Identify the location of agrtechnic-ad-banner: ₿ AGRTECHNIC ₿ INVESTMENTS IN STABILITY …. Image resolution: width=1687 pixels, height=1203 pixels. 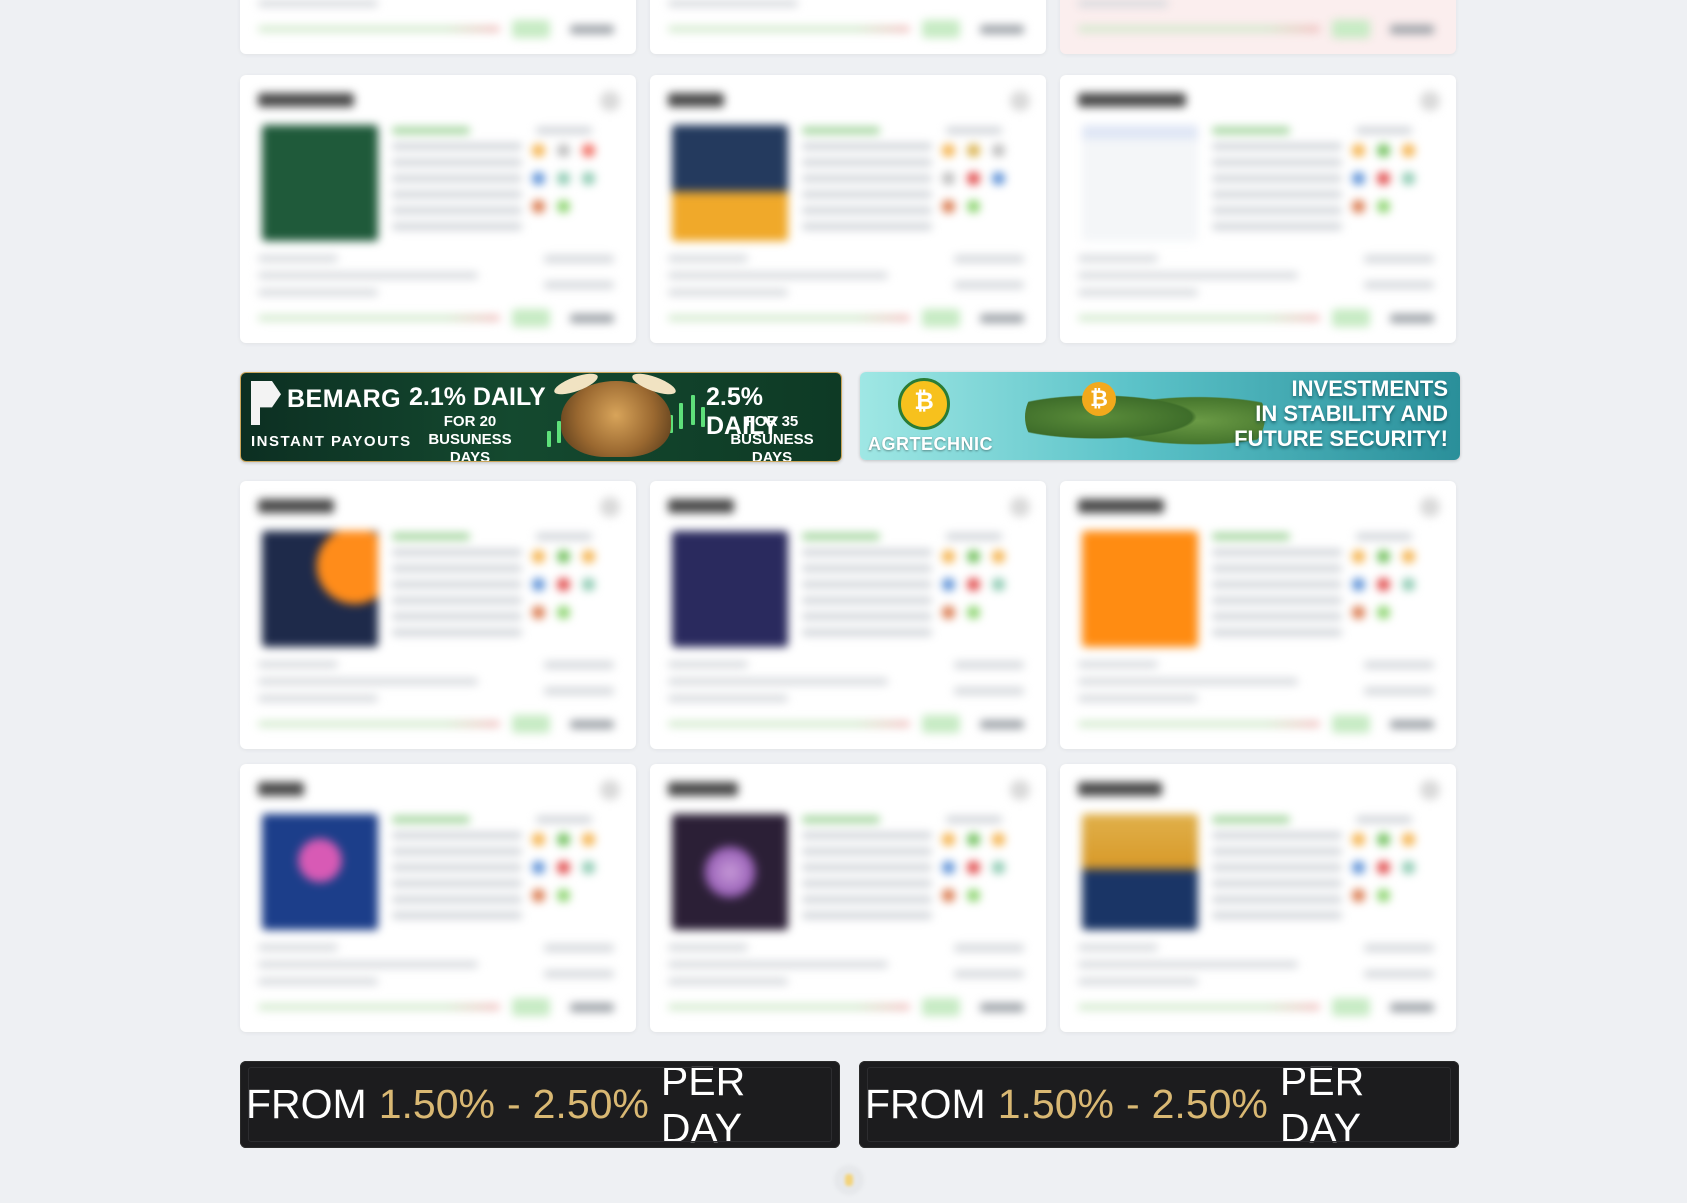
(1160, 416).